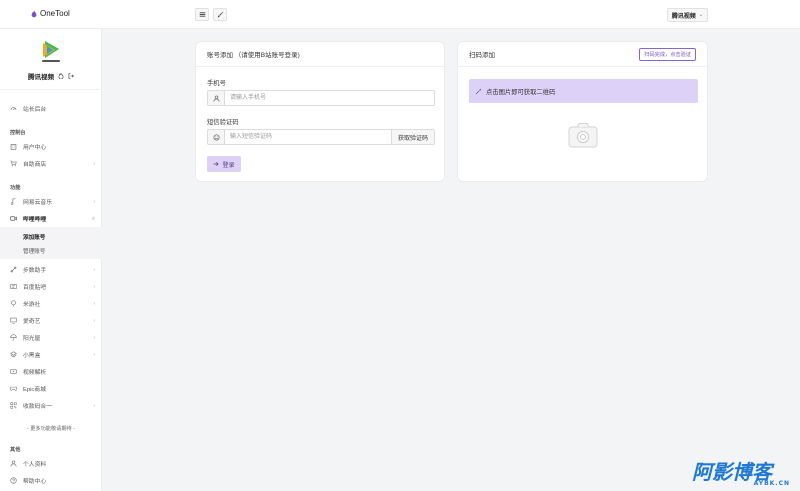  What do you see at coordinates (32, 339) in the screenshot?
I see `sidebar-item-label: 阳光屋` at bounding box center [32, 339].